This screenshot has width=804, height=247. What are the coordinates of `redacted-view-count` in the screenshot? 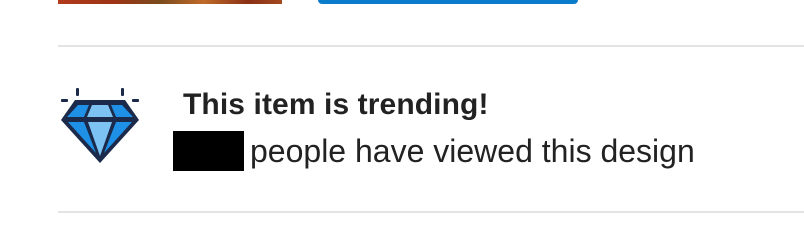 It's located at (208, 151).